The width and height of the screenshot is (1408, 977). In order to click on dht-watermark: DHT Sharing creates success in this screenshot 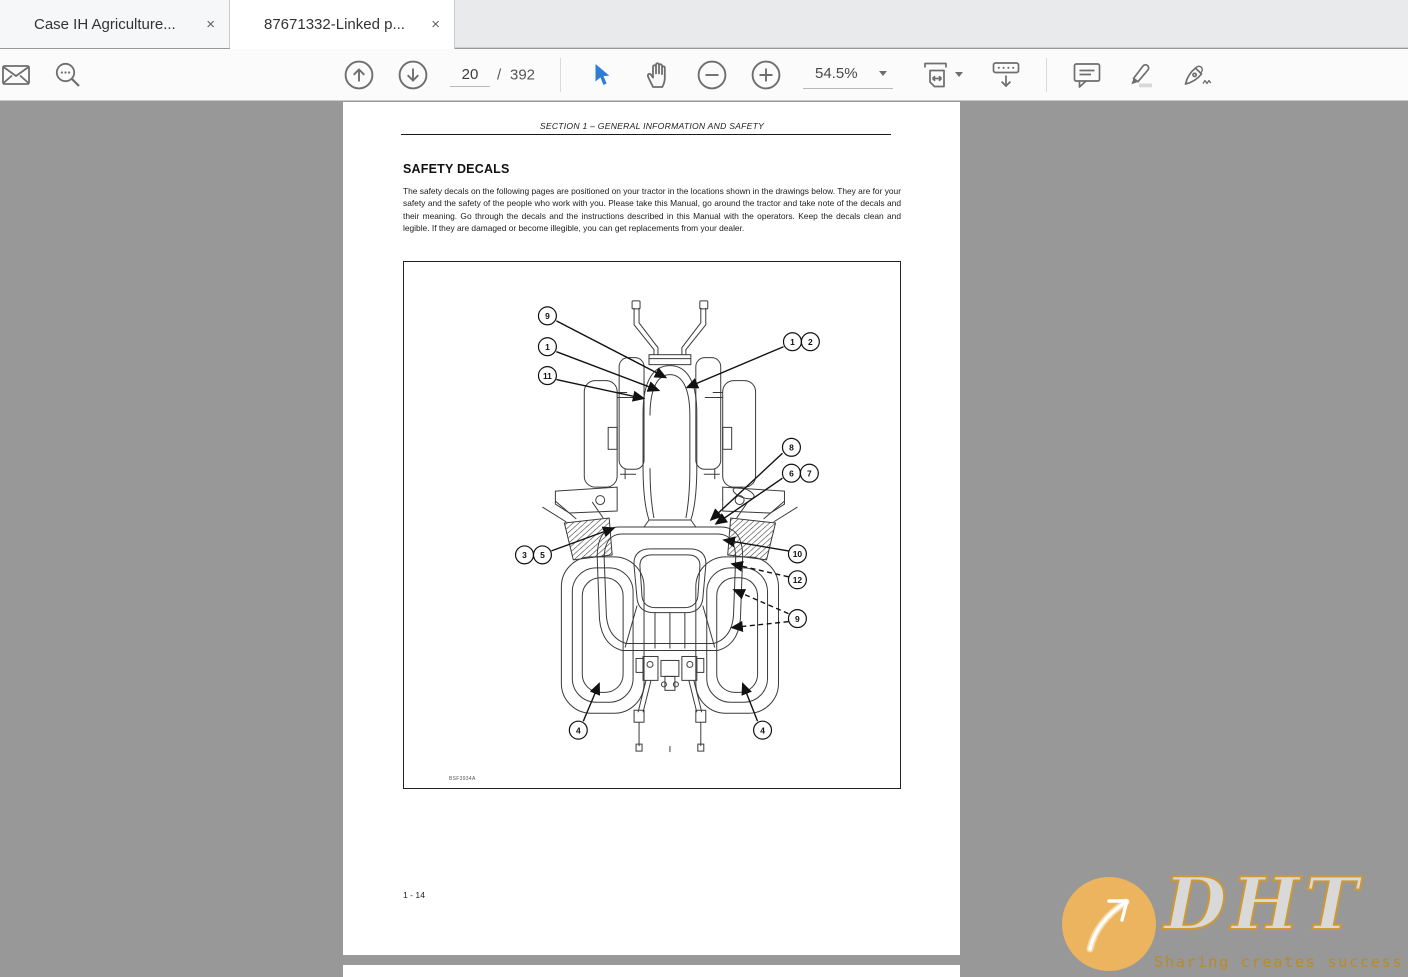, I will do `click(1234, 918)`.